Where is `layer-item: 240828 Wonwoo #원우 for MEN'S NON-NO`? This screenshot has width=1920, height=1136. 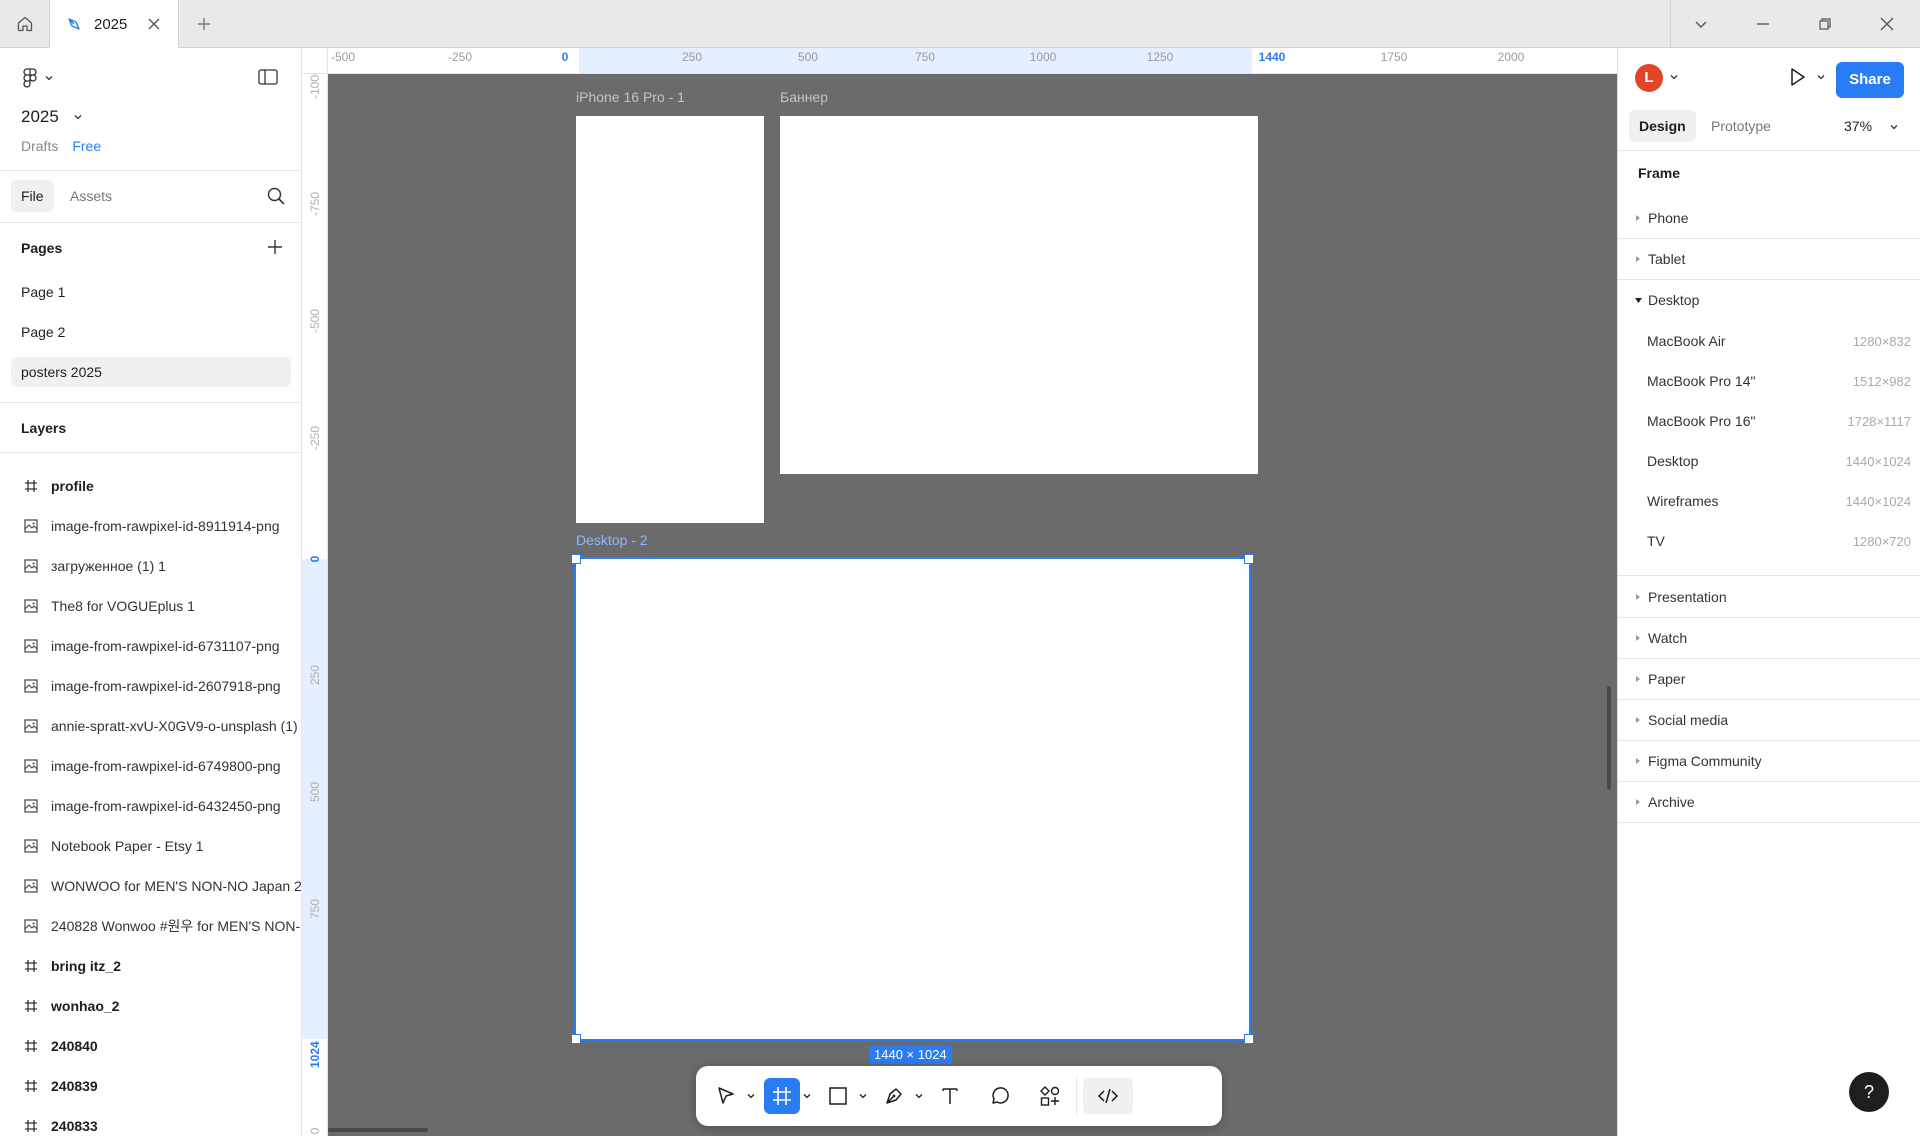
layer-item: 240828 Wonwoo #원우 for MEN'S NON-NO is located at coordinates (150, 926).